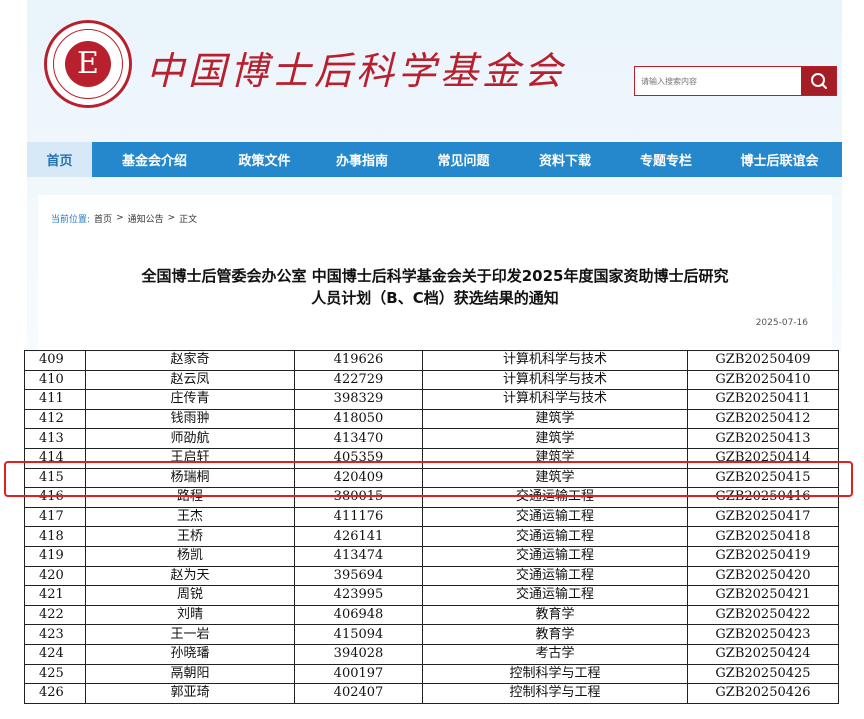 This screenshot has width=864, height=719. I want to click on serial-number-cell: 412, so click(55, 419).